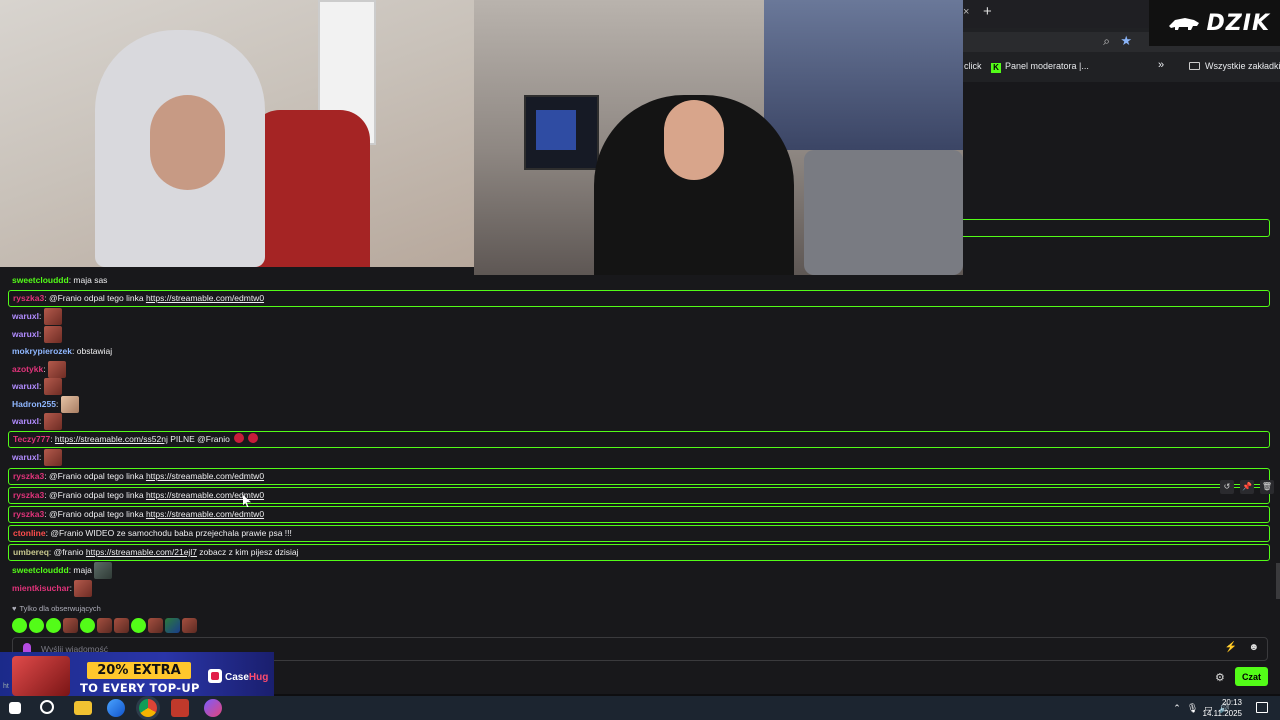  What do you see at coordinates (1222, 708) in the screenshot?
I see `taskbar-clock: 20:13 14.11.2025` at bounding box center [1222, 708].